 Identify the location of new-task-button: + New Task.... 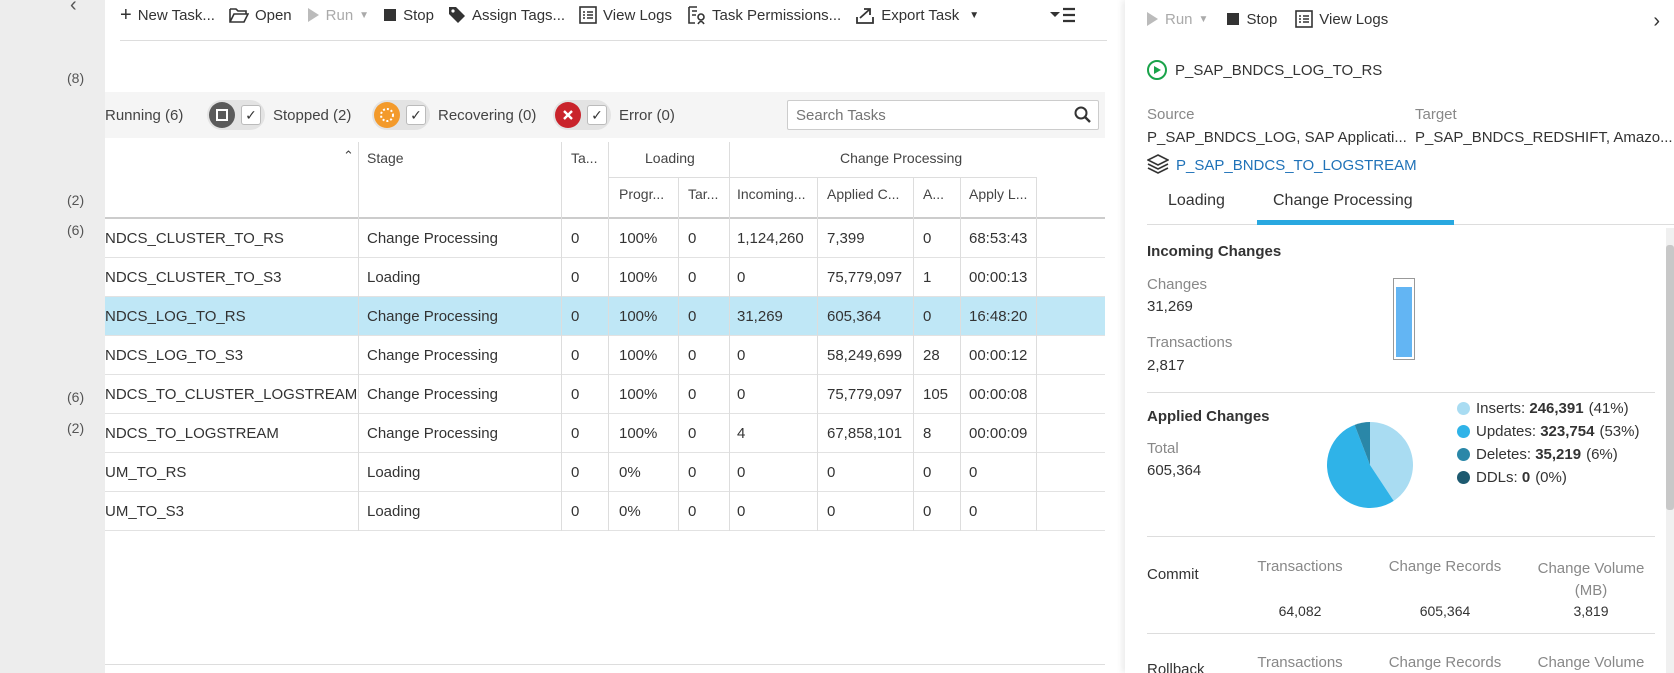
(167, 15).